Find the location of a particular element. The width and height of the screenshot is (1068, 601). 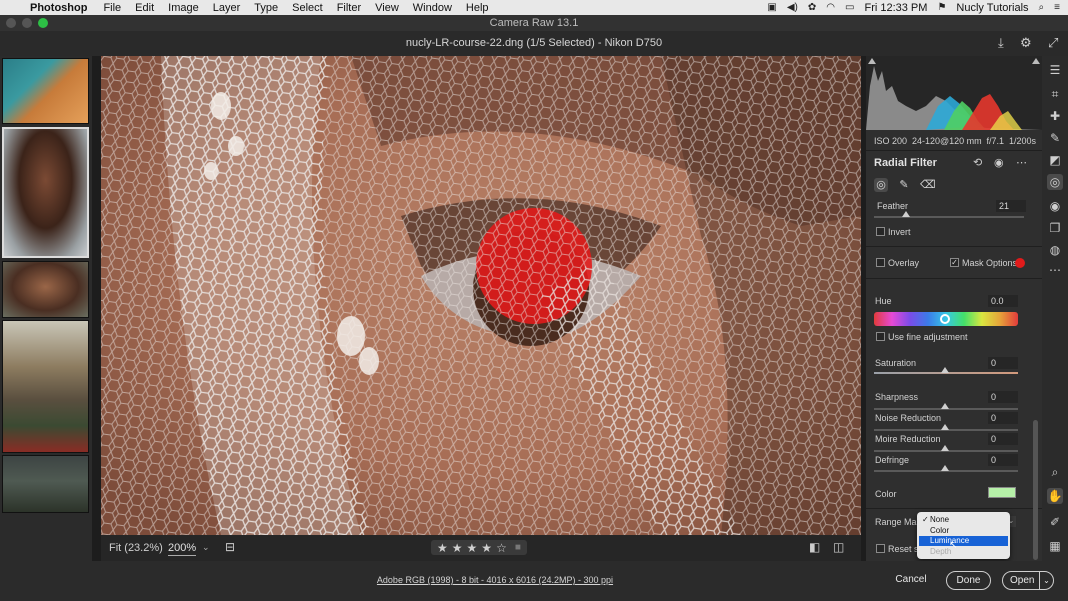

feather-slider-track is located at coordinates (949, 217).